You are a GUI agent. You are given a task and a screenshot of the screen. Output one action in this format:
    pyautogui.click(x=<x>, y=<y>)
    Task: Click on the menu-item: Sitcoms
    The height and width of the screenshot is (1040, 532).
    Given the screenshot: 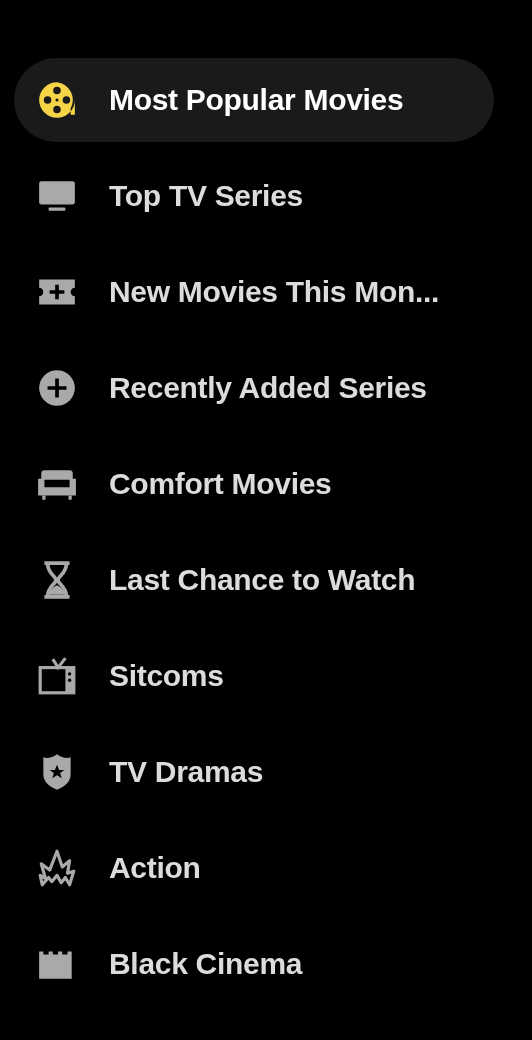 What is the action you would take?
    pyautogui.click(x=254, y=676)
    